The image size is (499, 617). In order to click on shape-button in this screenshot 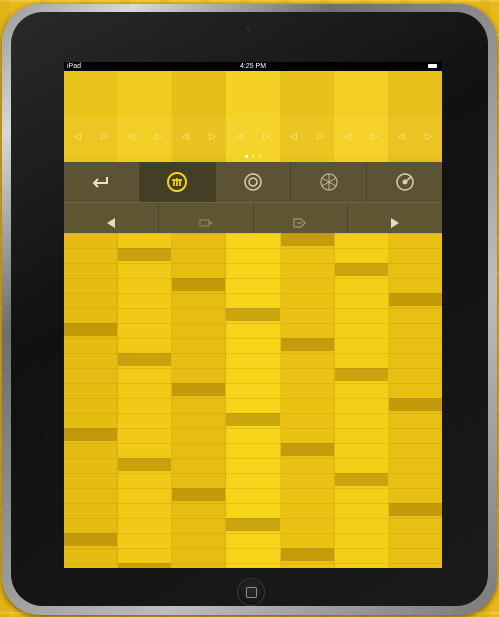, I will do `click(329, 182)`.